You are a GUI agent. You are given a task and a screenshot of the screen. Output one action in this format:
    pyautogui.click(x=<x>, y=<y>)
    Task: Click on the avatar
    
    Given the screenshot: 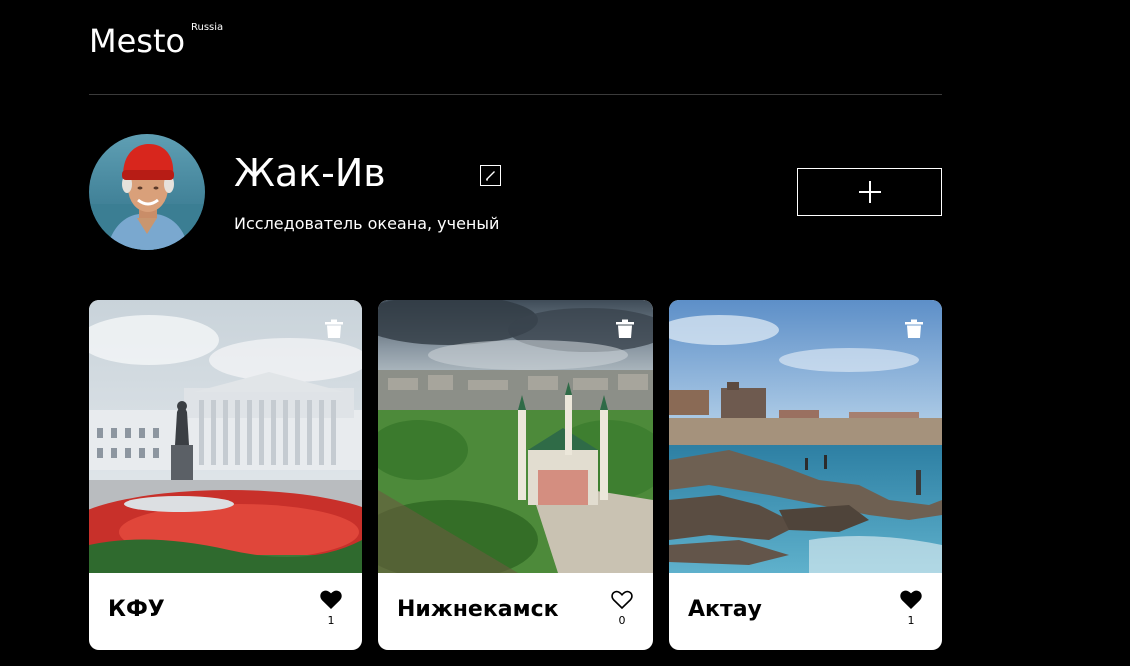 What is the action you would take?
    pyautogui.click(x=147, y=192)
    